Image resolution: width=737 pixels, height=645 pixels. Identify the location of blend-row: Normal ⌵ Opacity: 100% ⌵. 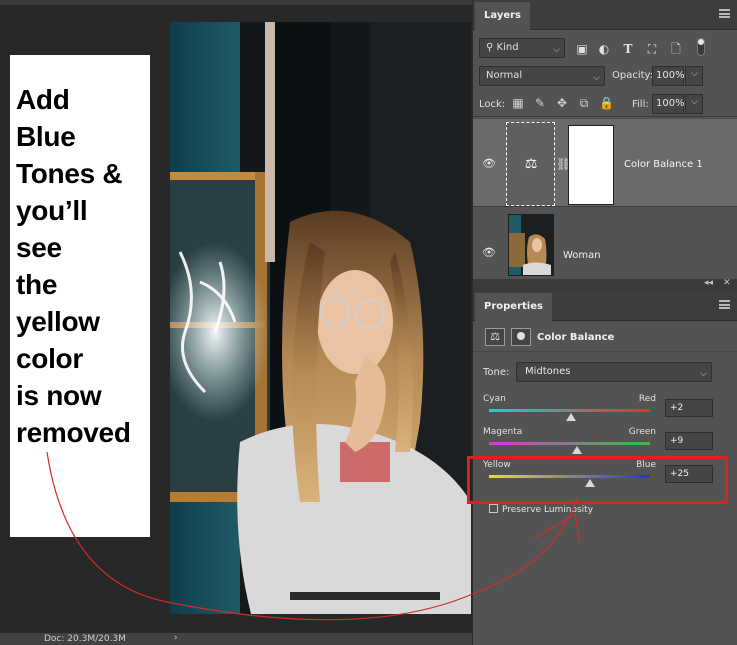
(605, 76).